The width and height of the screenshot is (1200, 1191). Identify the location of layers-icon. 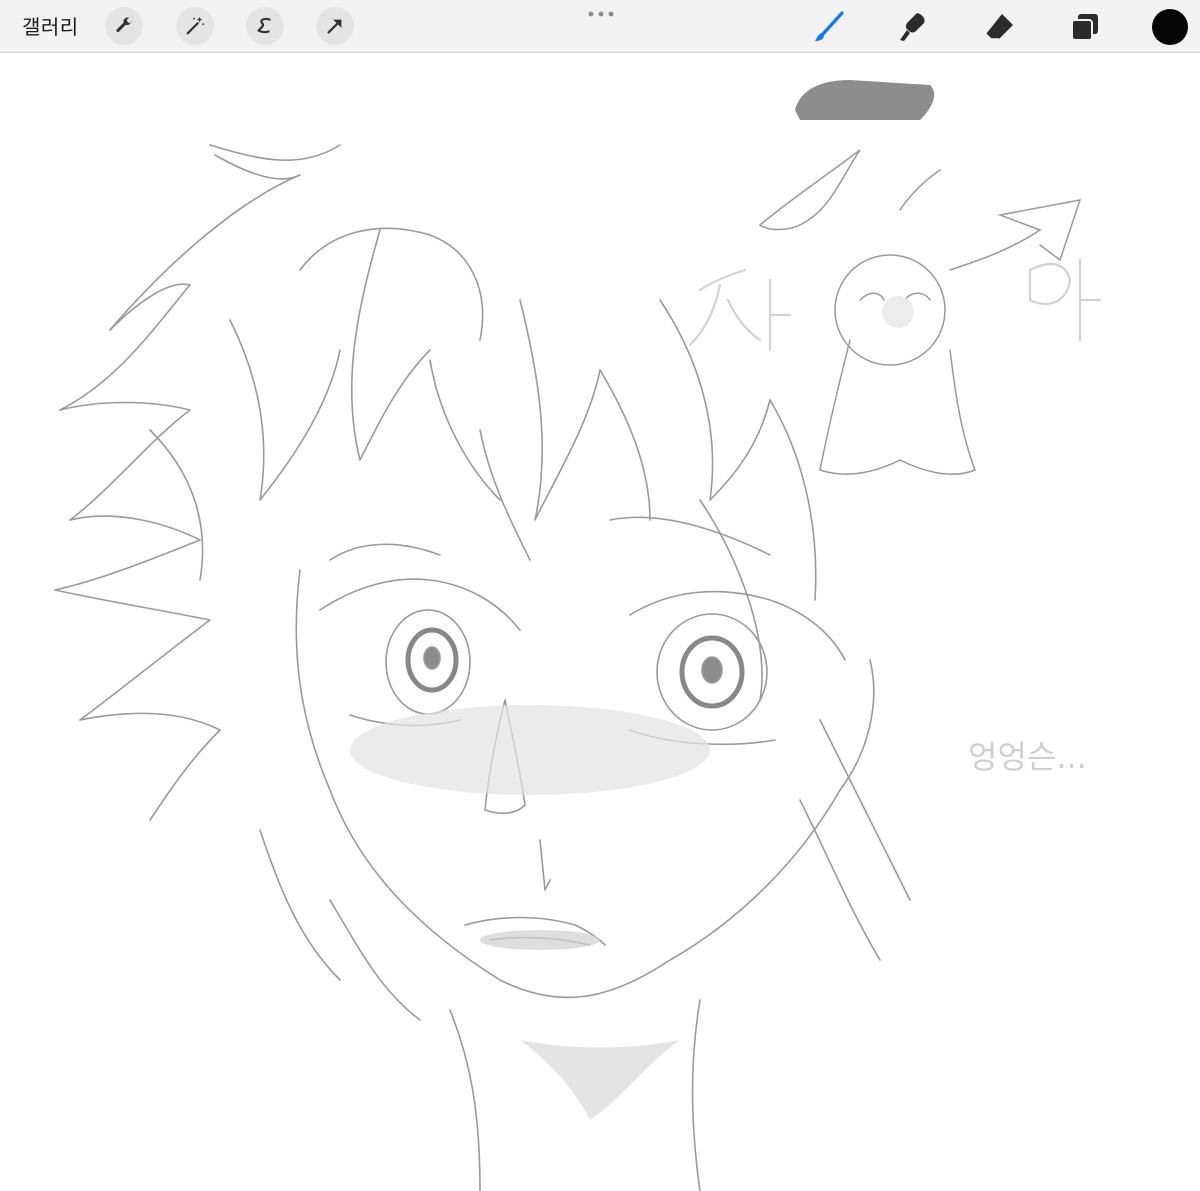
(1084, 27).